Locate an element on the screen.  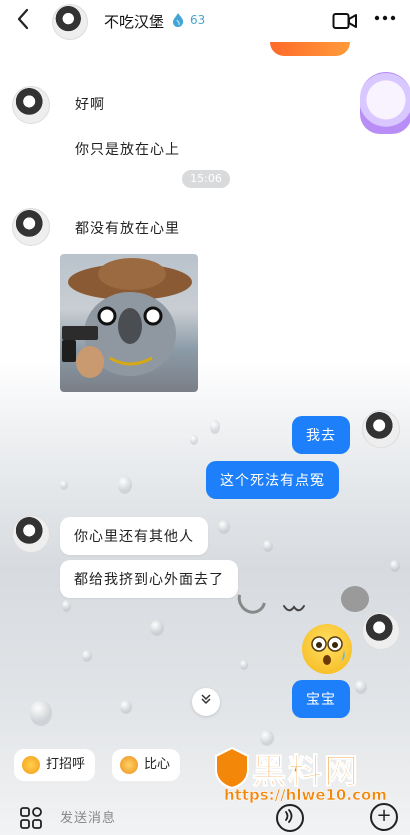
plus-icon: + is located at coordinates (384, 817).